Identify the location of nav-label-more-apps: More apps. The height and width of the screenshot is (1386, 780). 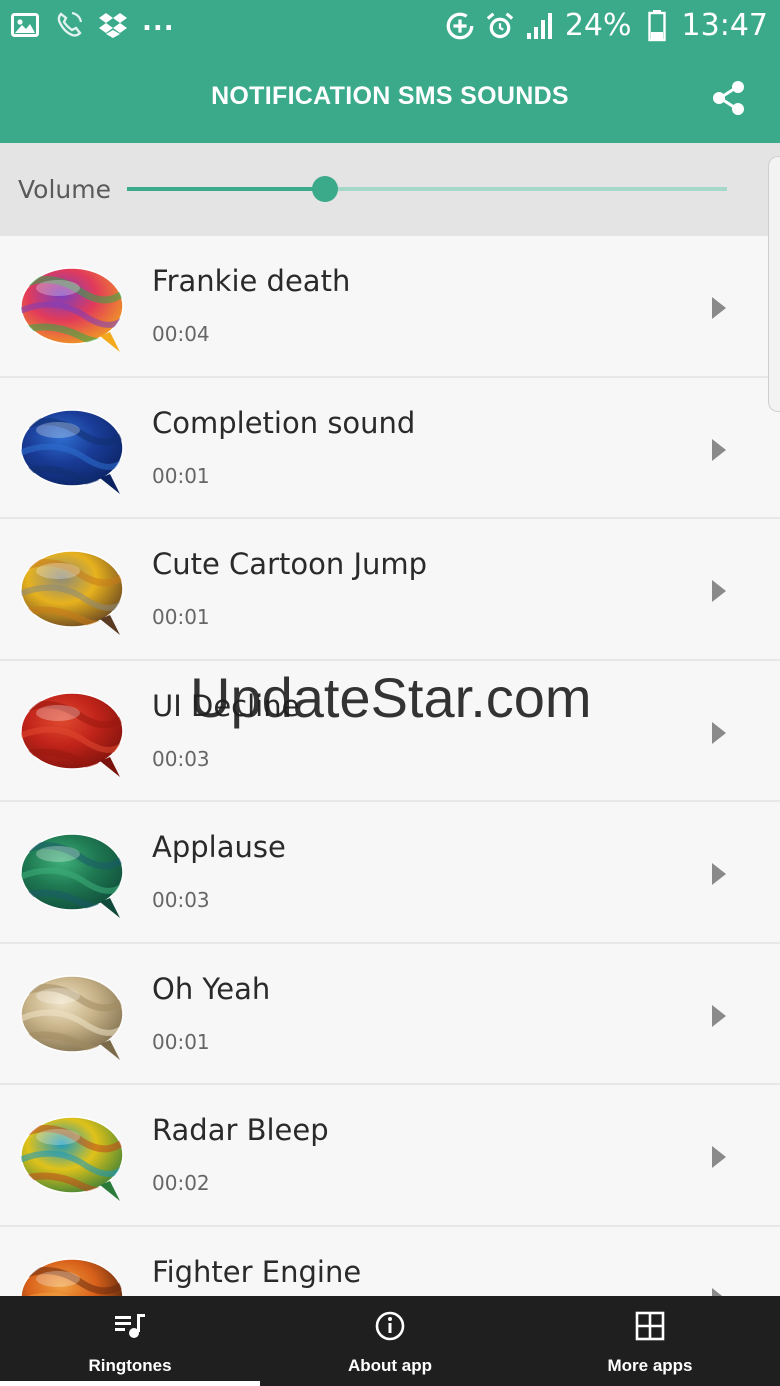
(650, 1365).